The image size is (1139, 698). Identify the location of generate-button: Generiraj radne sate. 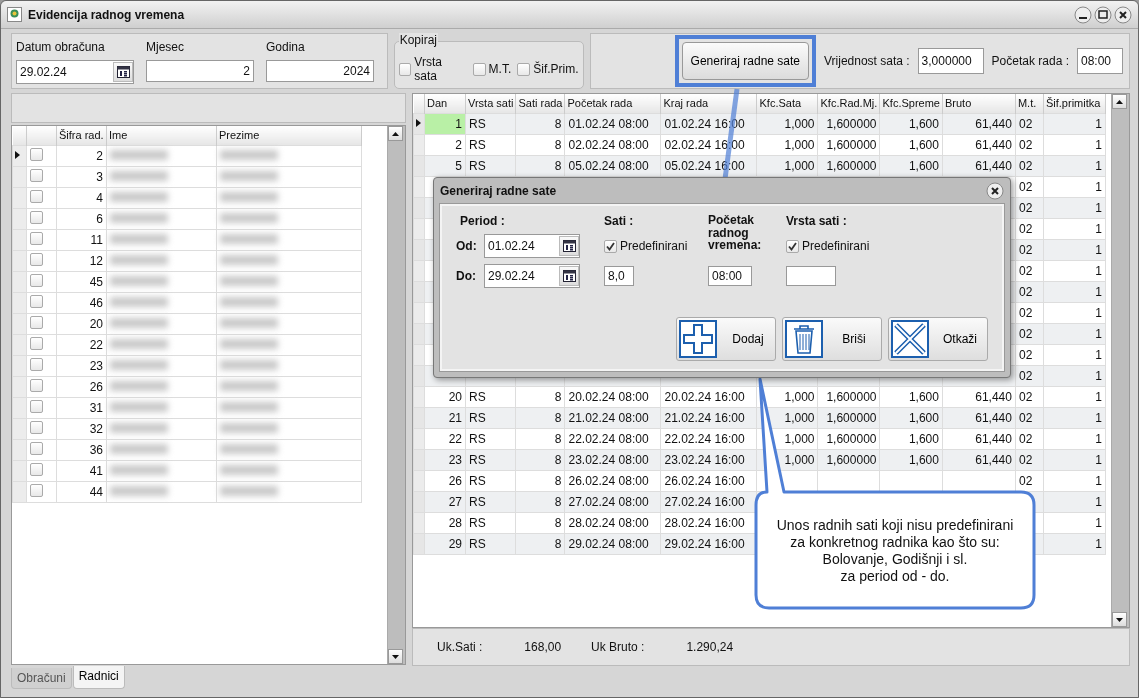
(745, 61).